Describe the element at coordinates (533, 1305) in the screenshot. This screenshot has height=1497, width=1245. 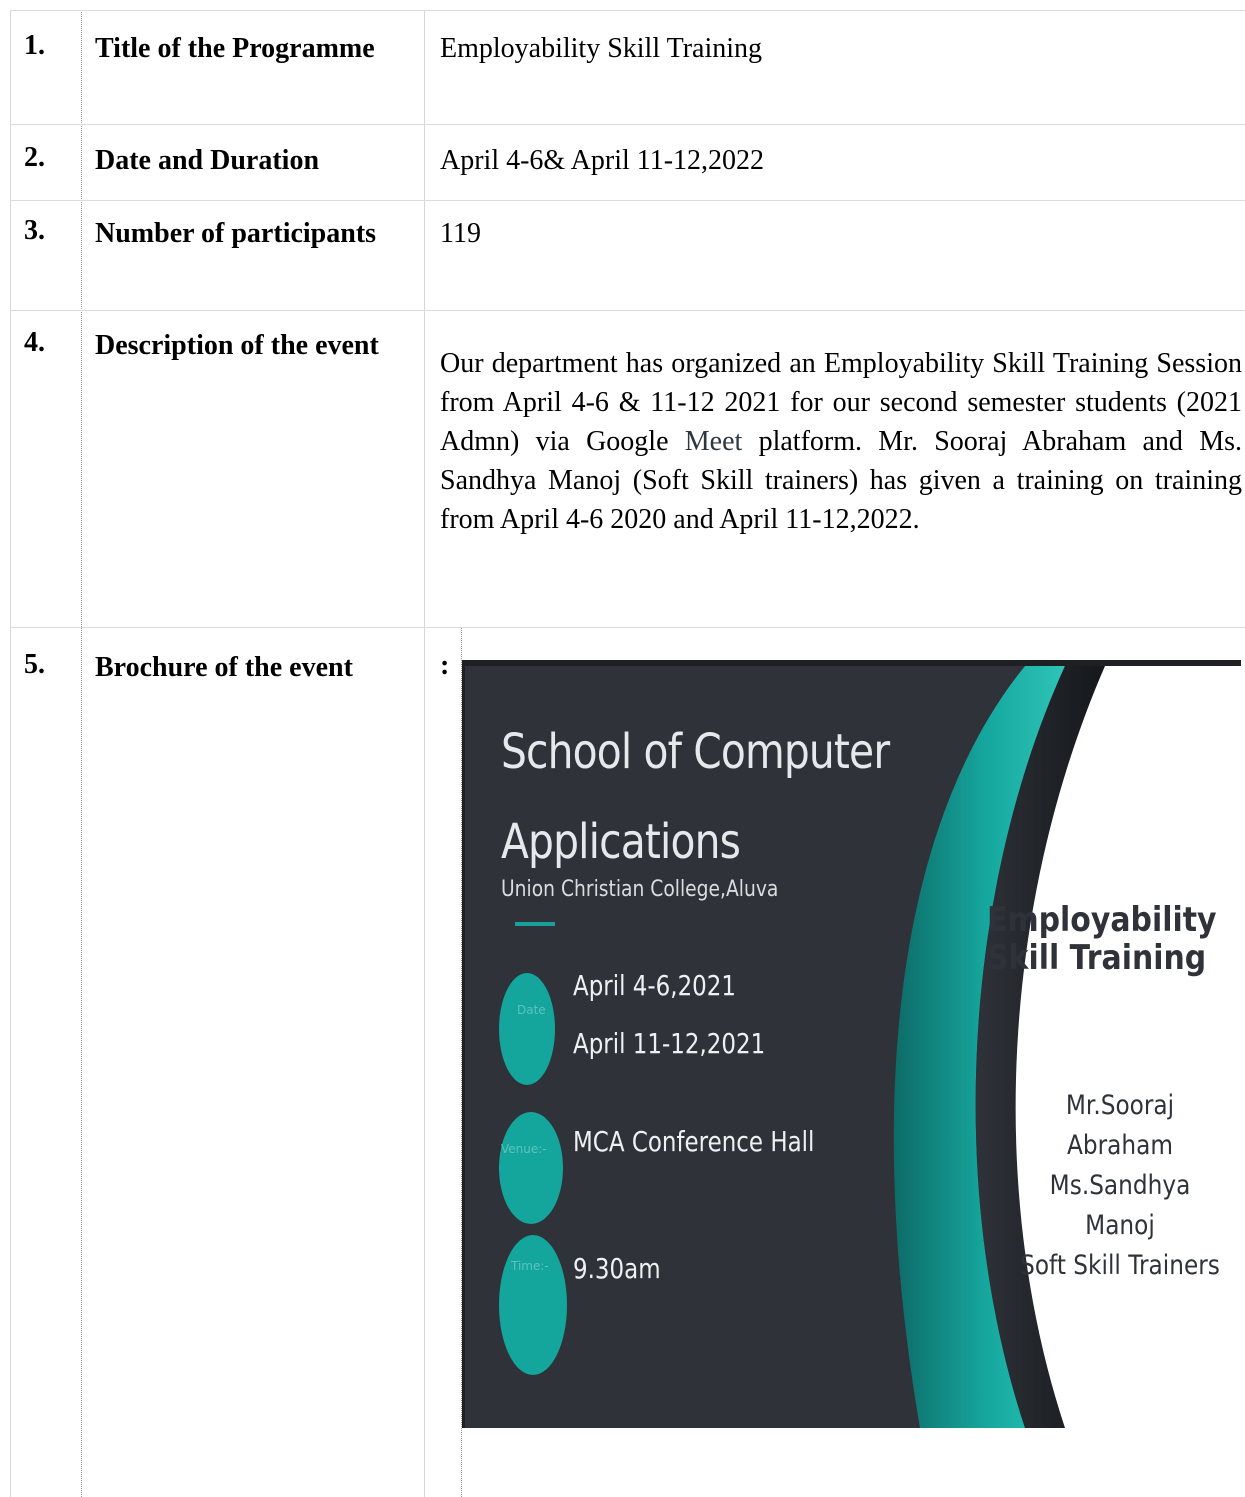
I see `time-circle` at that location.